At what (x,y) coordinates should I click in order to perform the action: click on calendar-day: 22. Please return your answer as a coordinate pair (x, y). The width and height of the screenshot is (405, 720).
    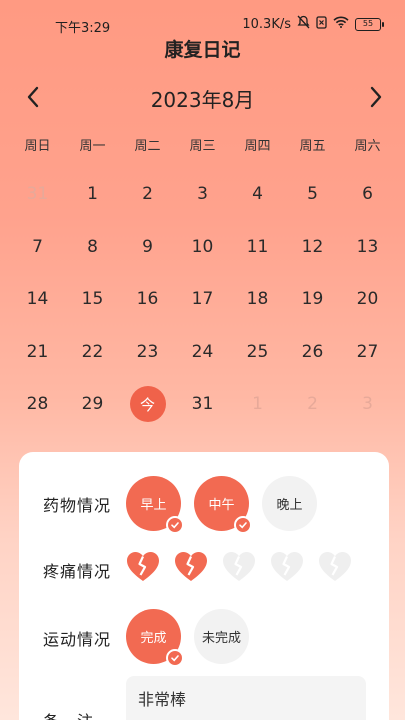
    Looking at the image, I should click on (92, 352).